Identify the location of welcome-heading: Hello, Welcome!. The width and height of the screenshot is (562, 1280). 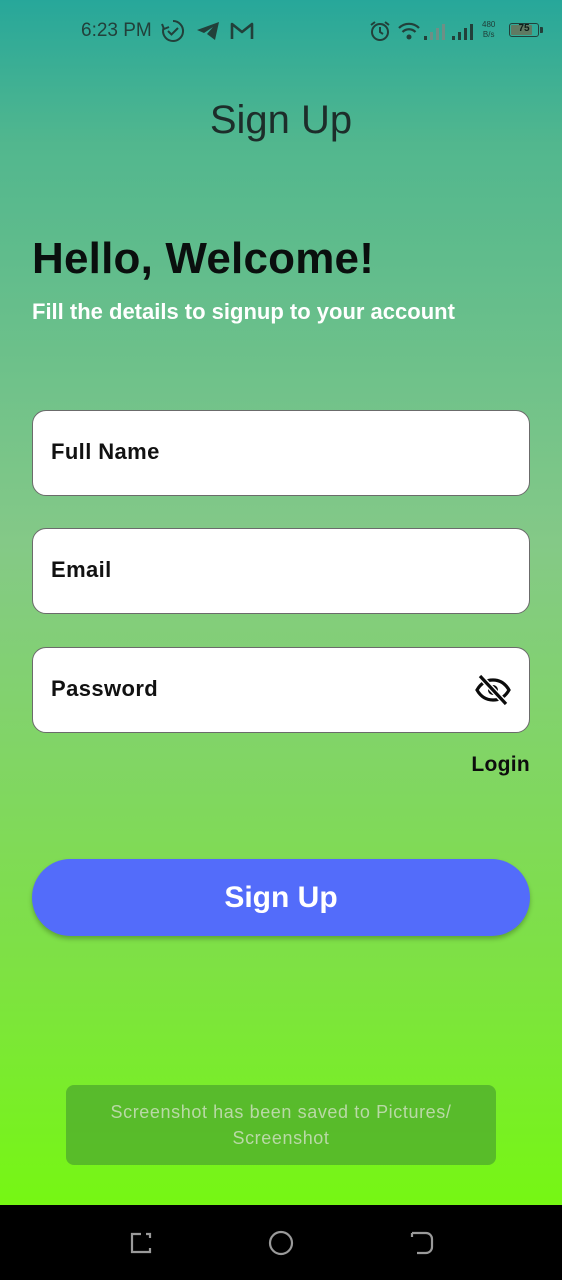
(203, 258).